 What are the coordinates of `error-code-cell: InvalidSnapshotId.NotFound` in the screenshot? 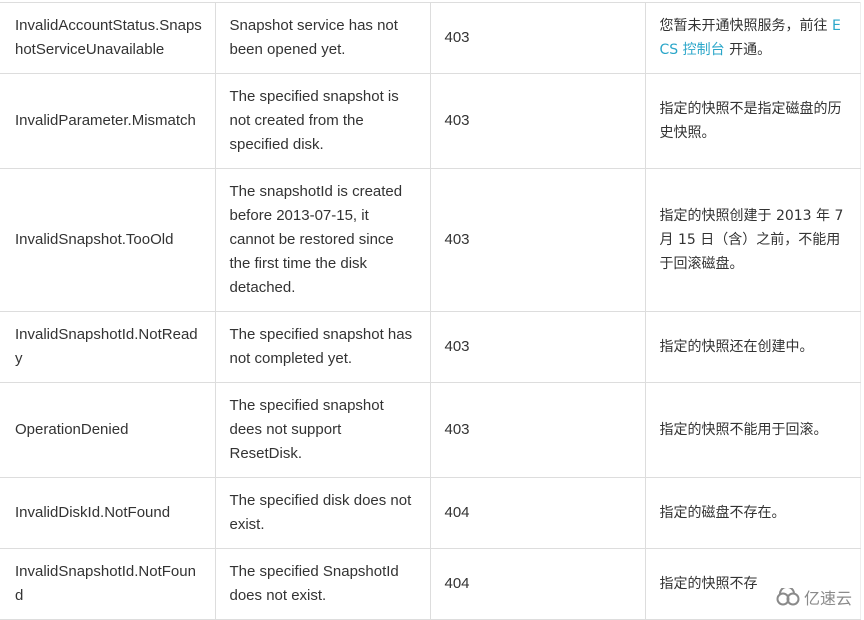 It's located at (108, 584).